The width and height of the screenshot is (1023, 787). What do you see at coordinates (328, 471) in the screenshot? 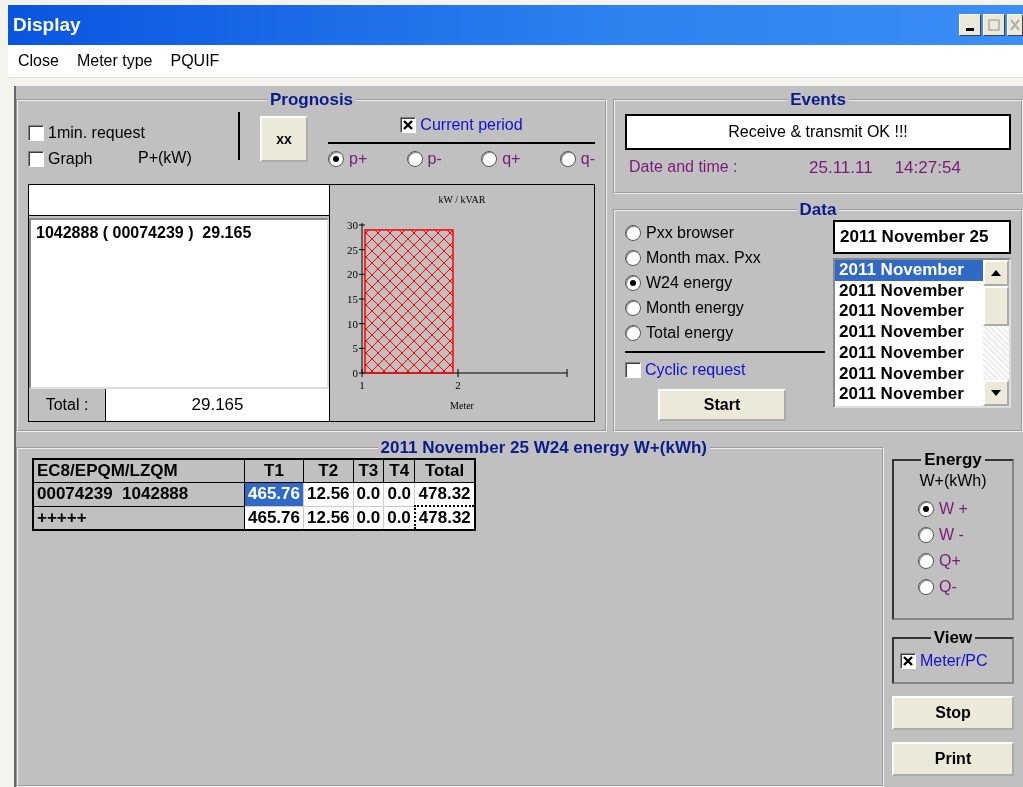
I see `column-header: T2` at bounding box center [328, 471].